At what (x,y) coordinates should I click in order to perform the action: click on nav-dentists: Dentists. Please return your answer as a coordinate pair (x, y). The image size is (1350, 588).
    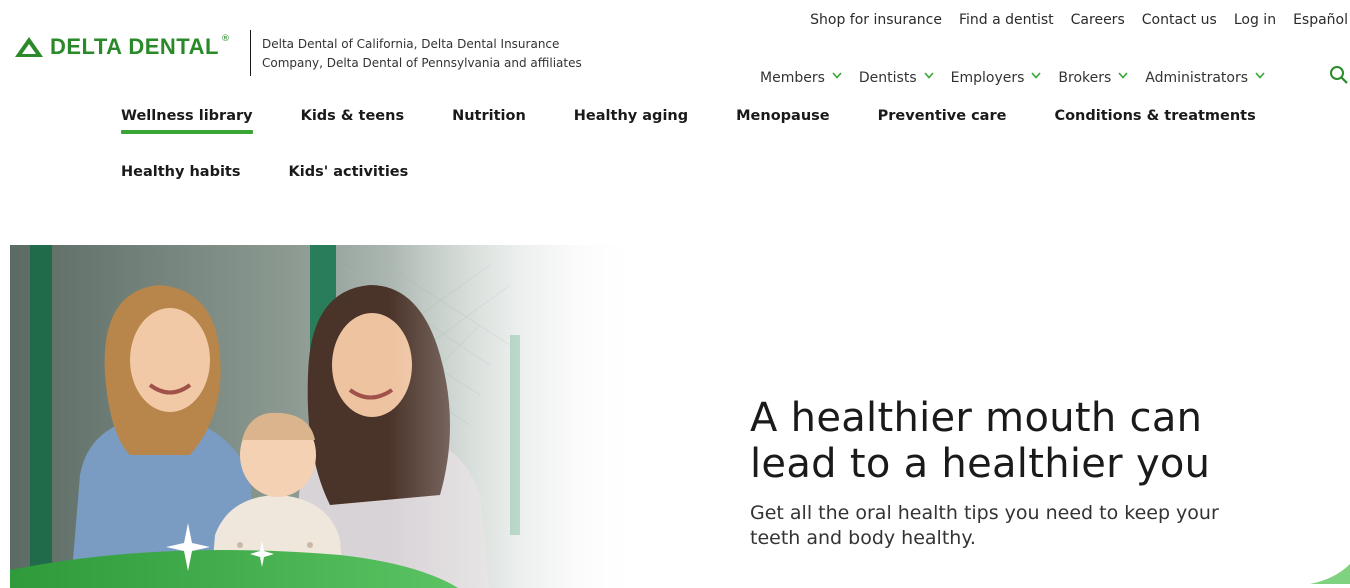
    Looking at the image, I should click on (896, 78).